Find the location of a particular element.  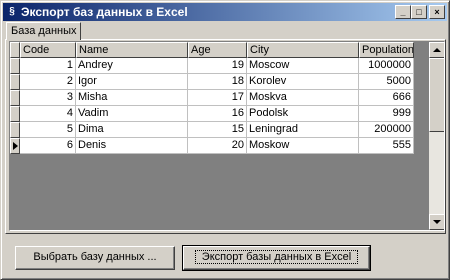

cell-code: 6 is located at coordinates (48, 146).